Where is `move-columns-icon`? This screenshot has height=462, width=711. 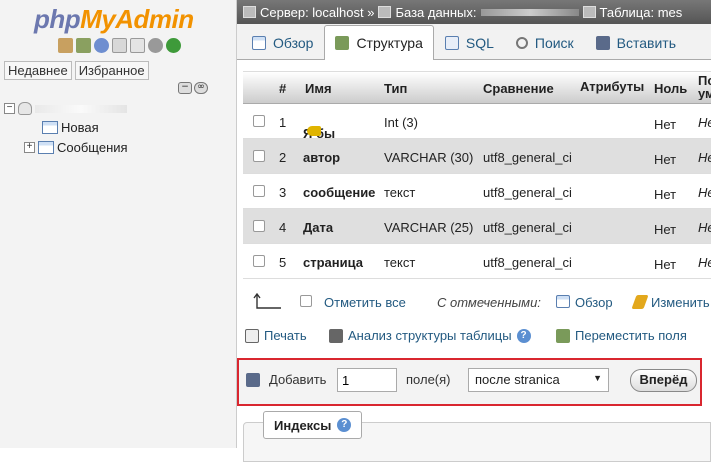
move-columns-icon is located at coordinates (563, 335).